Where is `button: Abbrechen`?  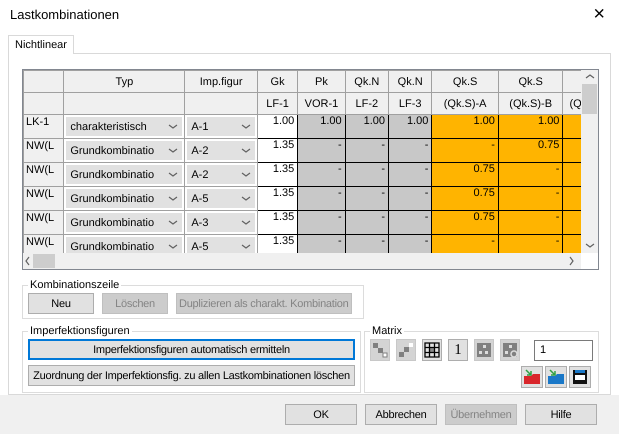 button: Abbrechen is located at coordinates (401, 415).